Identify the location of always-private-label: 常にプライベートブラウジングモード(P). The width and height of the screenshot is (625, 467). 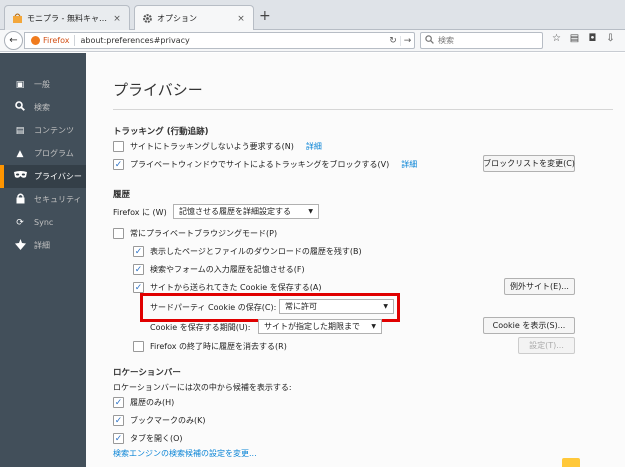
(203, 233).